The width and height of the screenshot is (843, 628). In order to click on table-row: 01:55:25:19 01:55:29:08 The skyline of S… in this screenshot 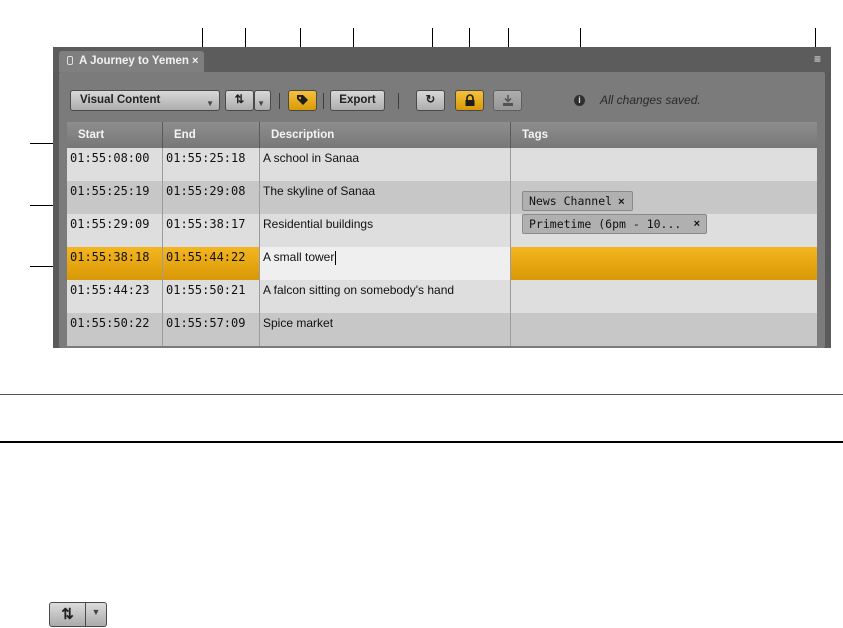, I will do `click(442, 197)`.